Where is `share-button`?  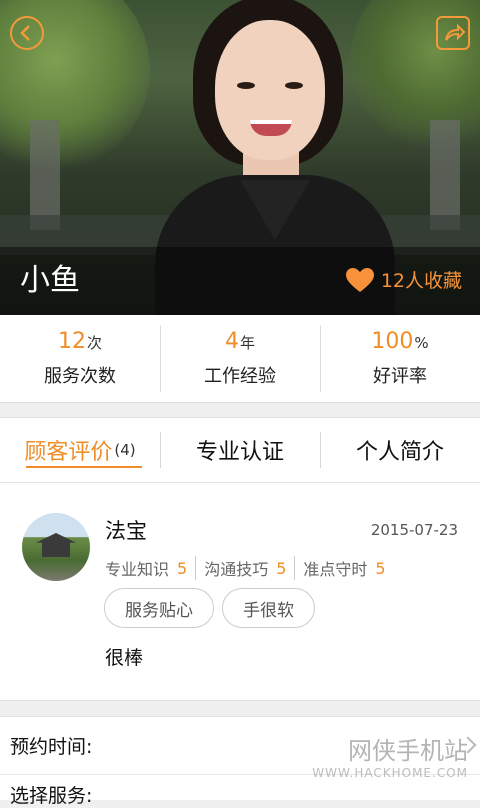 share-button is located at coordinates (453, 33).